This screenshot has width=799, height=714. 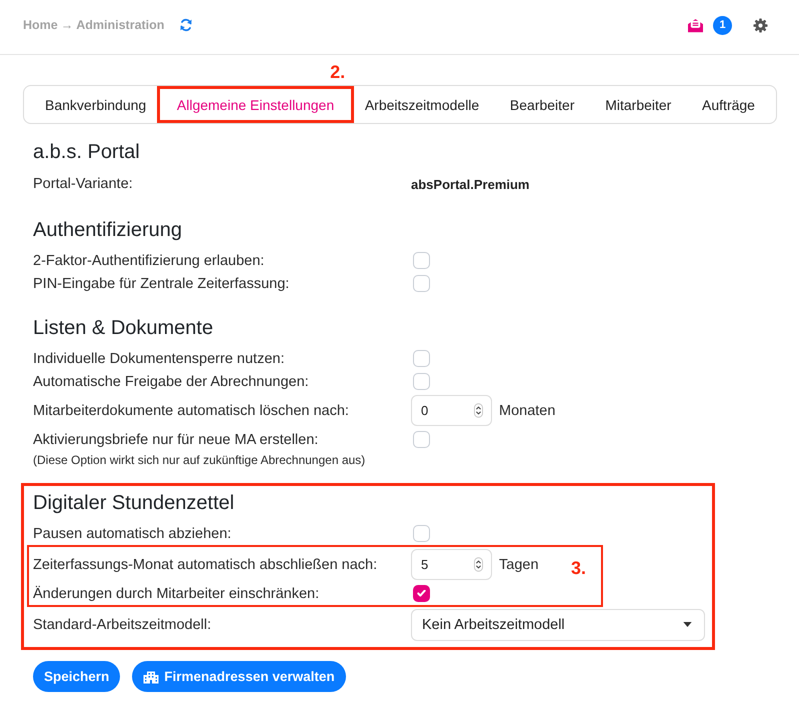 What do you see at coordinates (76, 676) in the screenshot?
I see `action-button: Speichern` at bounding box center [76, 676].